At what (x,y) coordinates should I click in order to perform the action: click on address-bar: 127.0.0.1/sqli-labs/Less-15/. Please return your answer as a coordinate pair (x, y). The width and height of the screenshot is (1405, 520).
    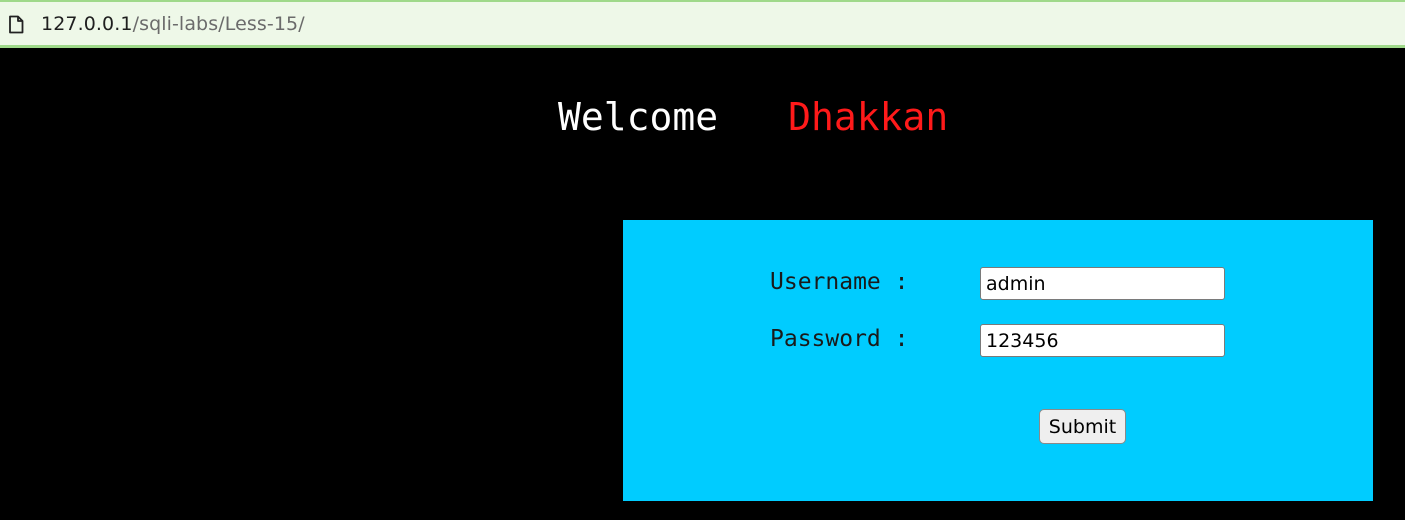
    Looking at the image, I should click on (702, 24).